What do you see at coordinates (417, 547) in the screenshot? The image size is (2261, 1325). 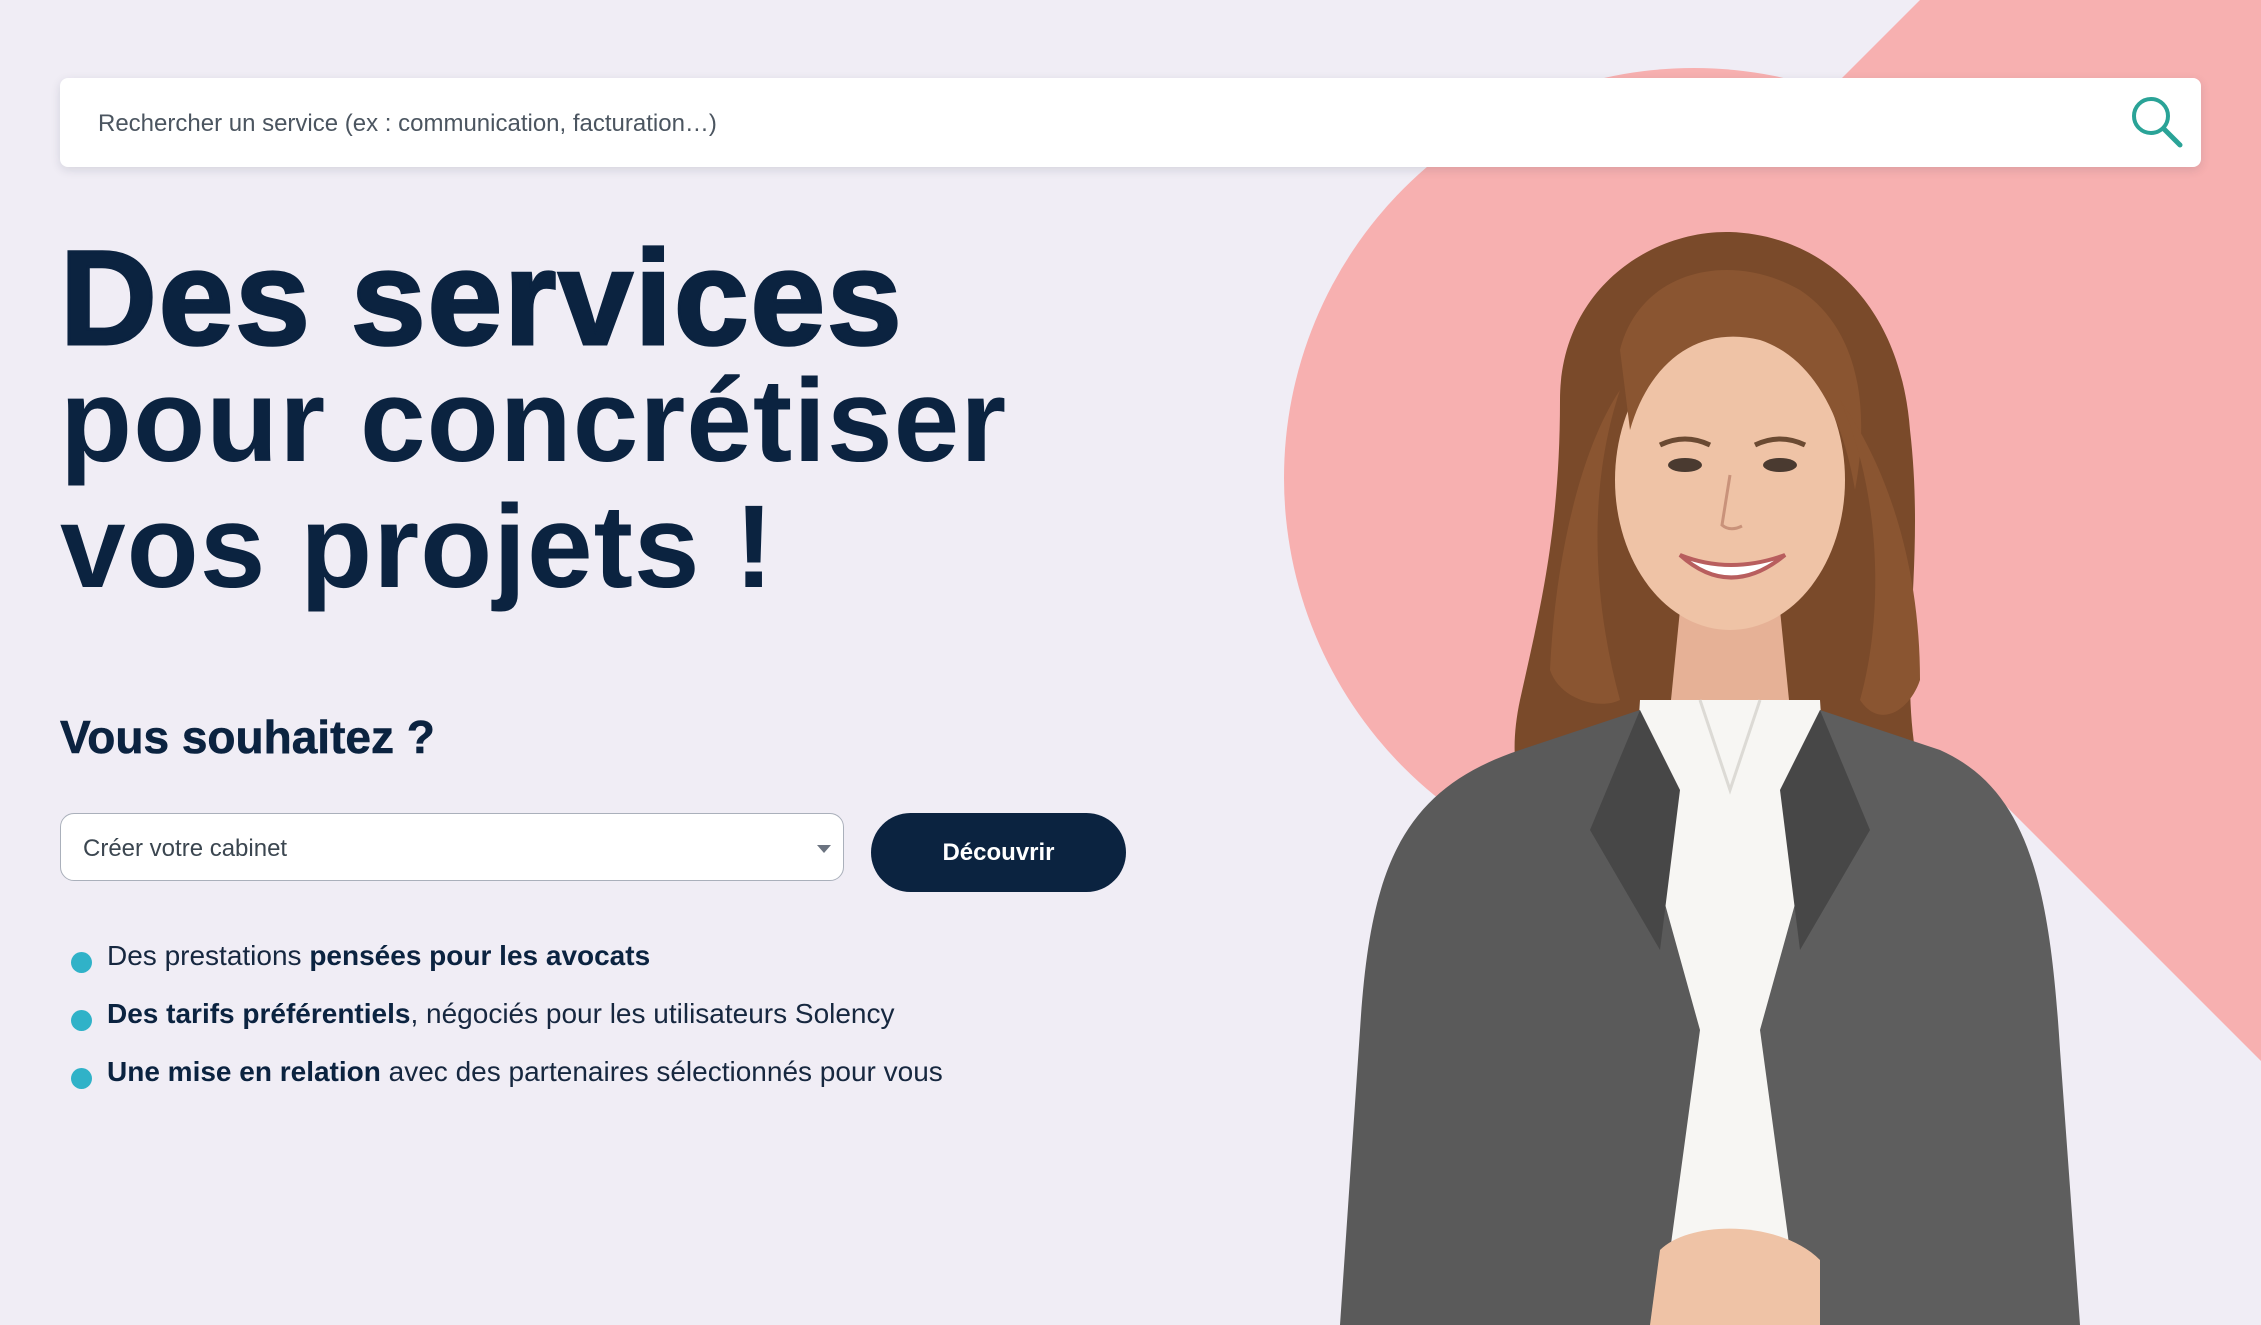 I see `title-line-3: vos projets !` at bounding box center [417, 547].